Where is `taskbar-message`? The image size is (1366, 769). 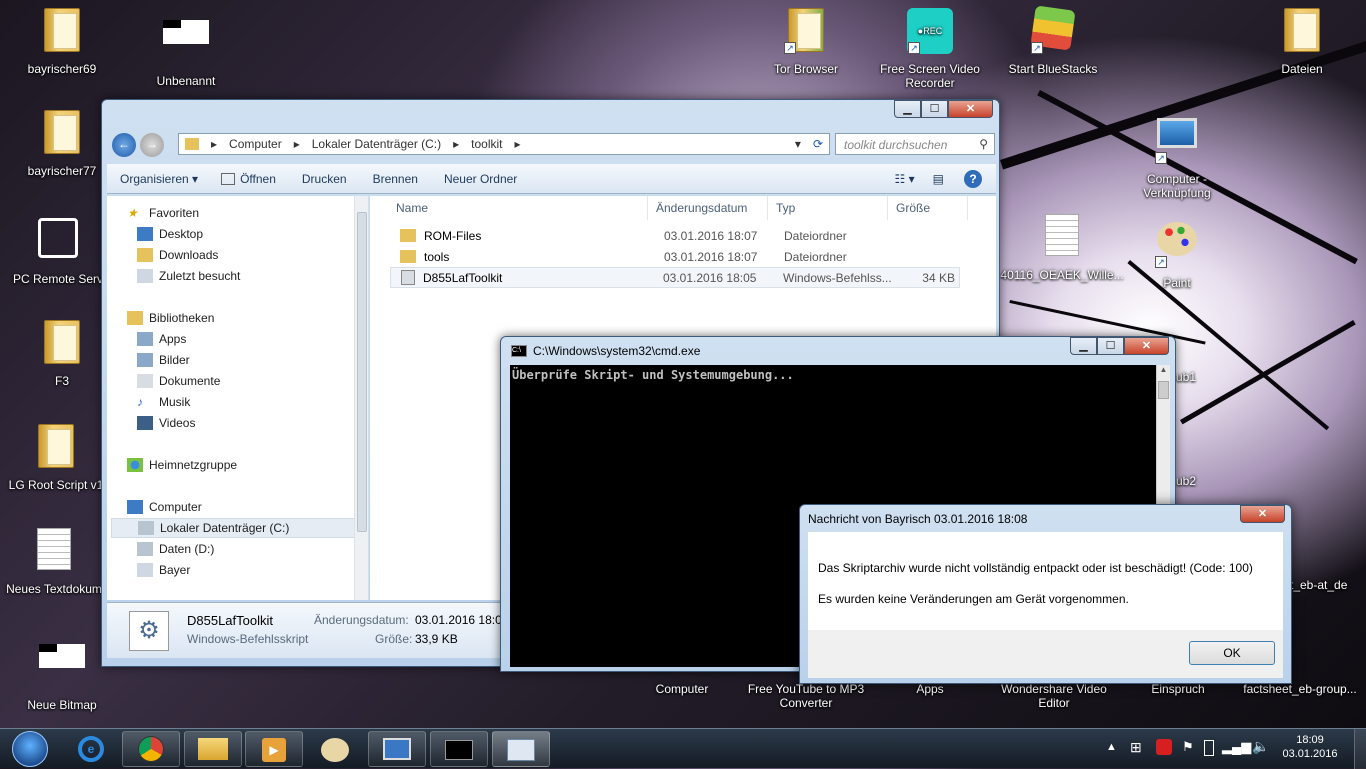 taskbar-message is located at coordinates (521, 749).